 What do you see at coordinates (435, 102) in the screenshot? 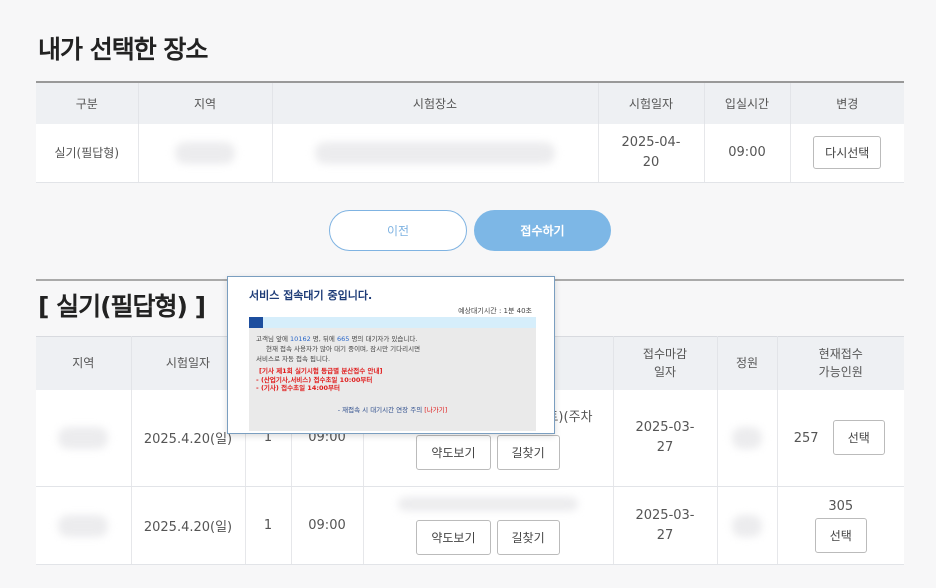
I see `col-header-place: 시험장소` at bounding box center [435, 102].